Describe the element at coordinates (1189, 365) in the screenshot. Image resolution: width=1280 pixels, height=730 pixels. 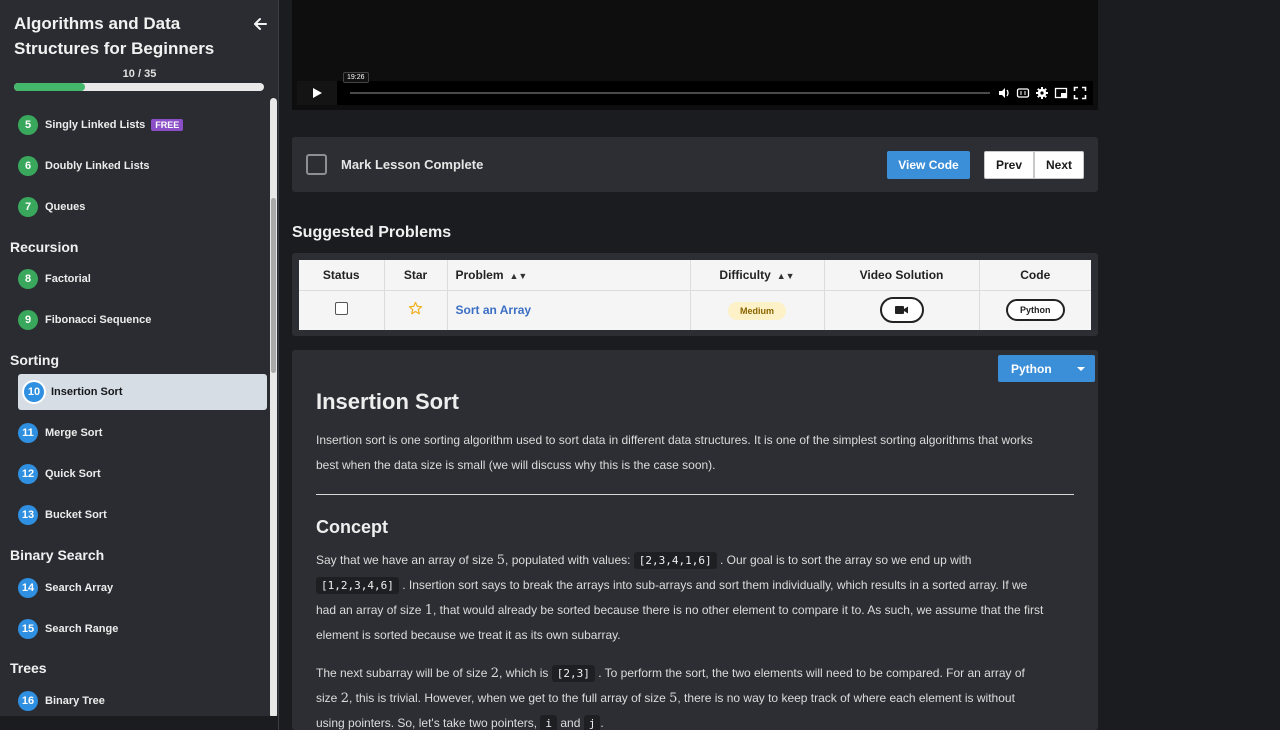
I see `right-margin` at that location.